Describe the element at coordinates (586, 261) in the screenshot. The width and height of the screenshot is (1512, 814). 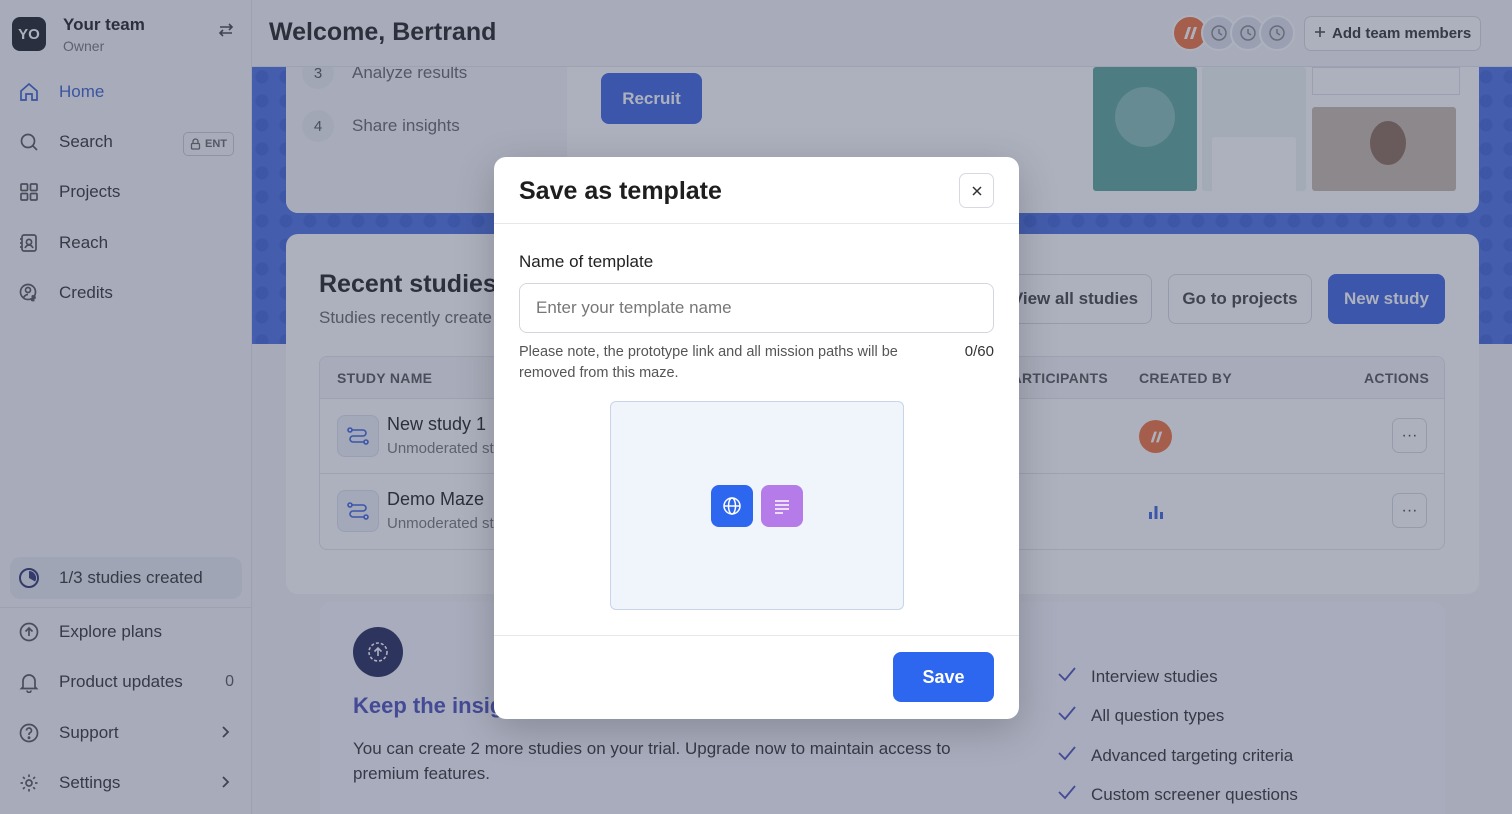
I see `template-name-label: Name of template` at that location.